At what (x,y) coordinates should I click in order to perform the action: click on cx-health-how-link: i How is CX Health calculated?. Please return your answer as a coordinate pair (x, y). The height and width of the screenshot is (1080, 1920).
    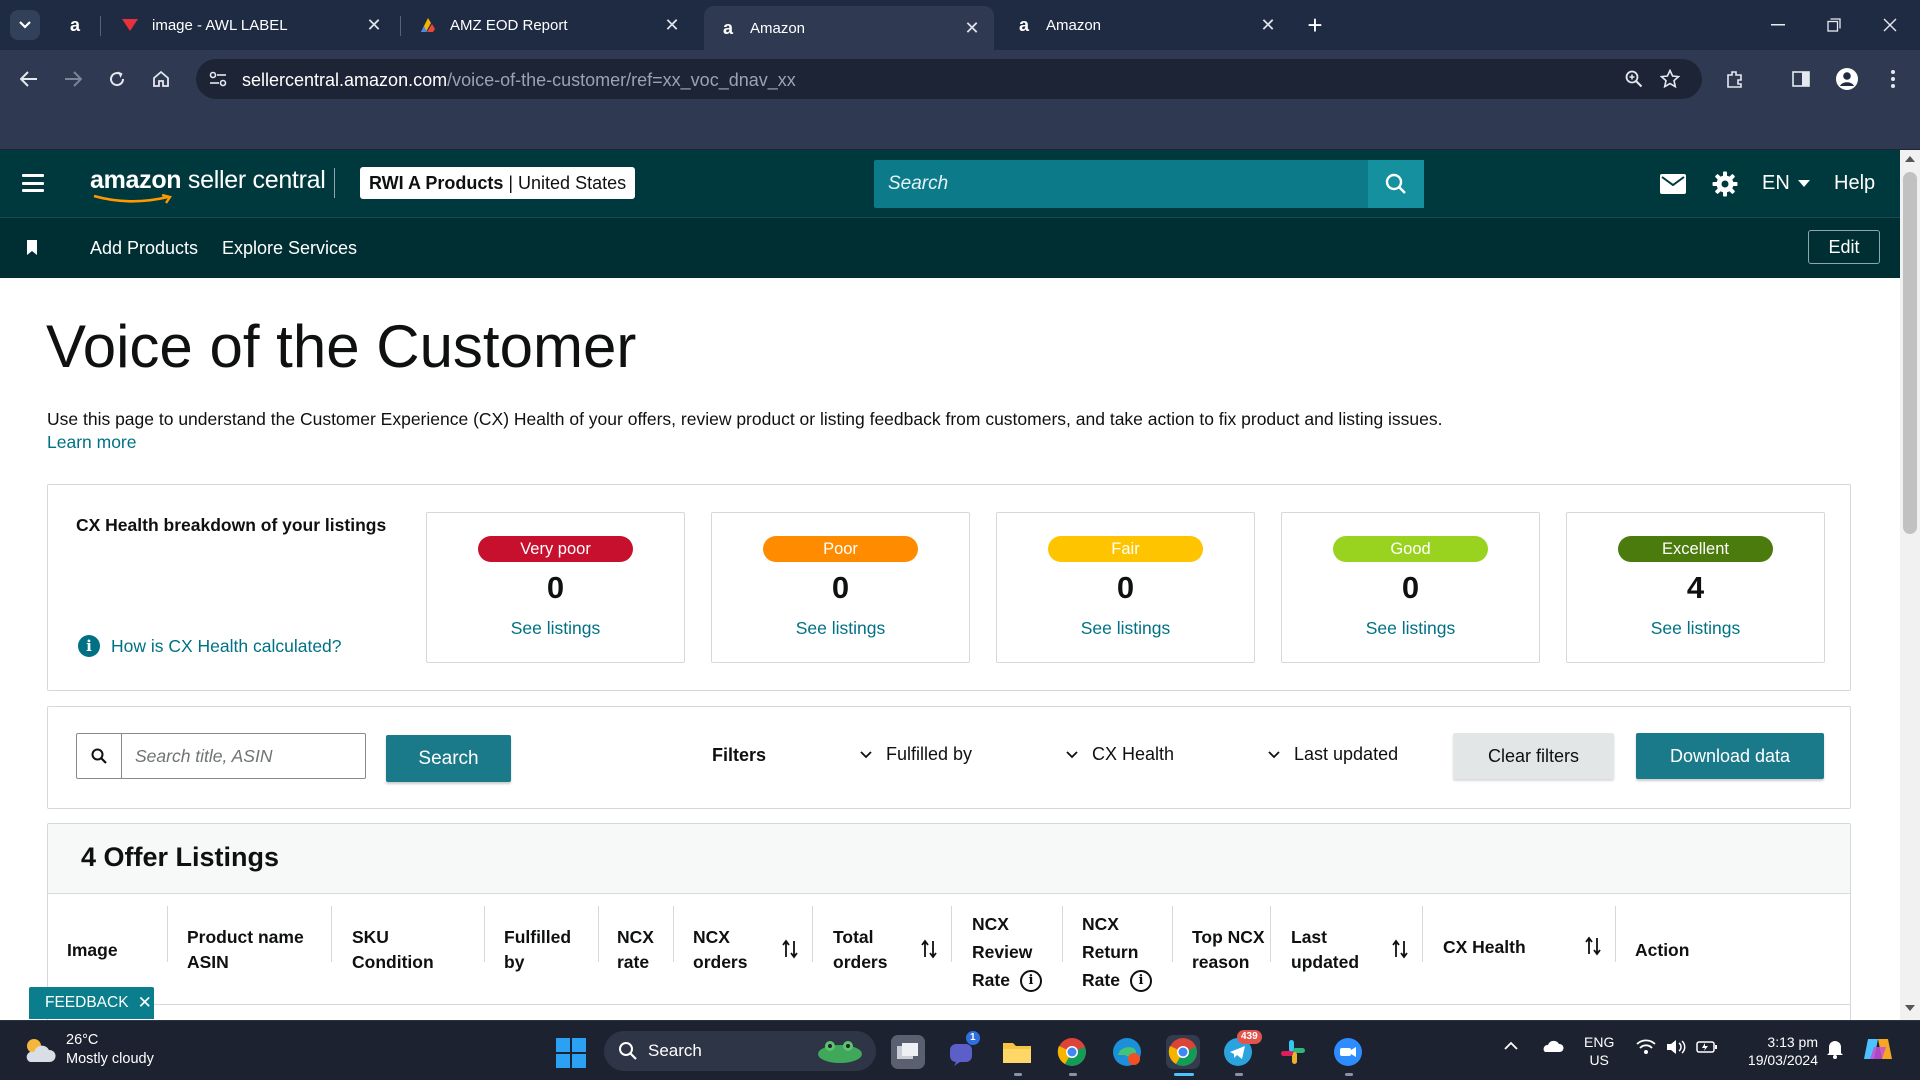
    Looking at the image, I should click on (210, 646).